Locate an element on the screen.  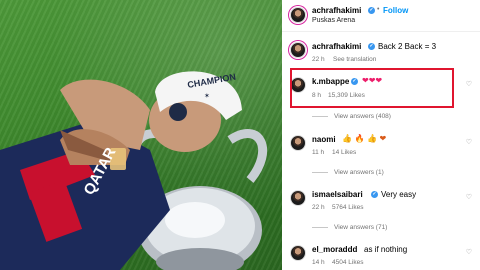
comment-age: 22 h is located at coordinates (318, 207).